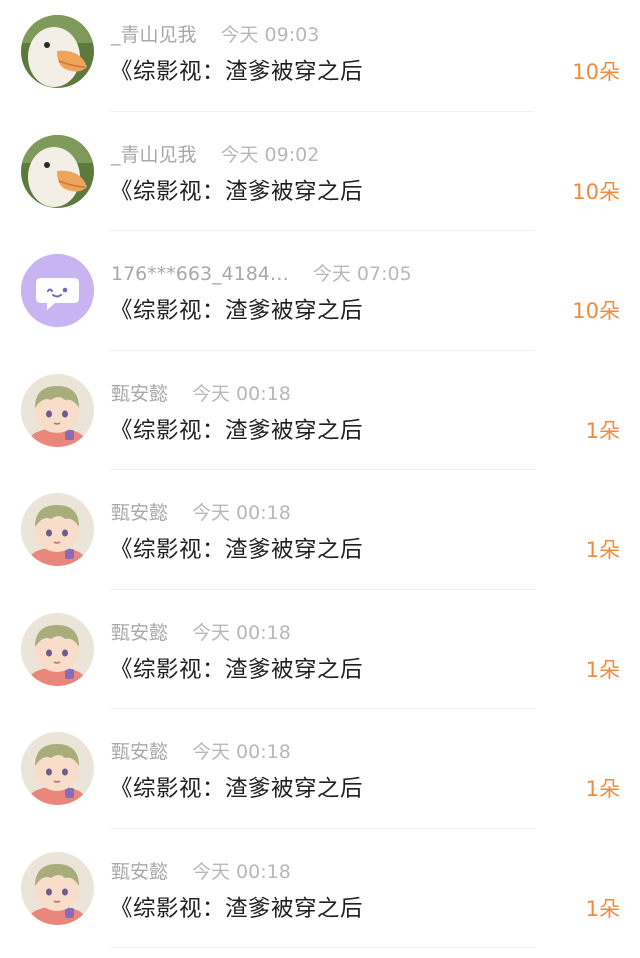 This screenshot has height=958, width=640. I want to click on list-item: _青山见我 今天 09:02 《综影视：渣爹被穿之后 10朵, so click(320, 180).